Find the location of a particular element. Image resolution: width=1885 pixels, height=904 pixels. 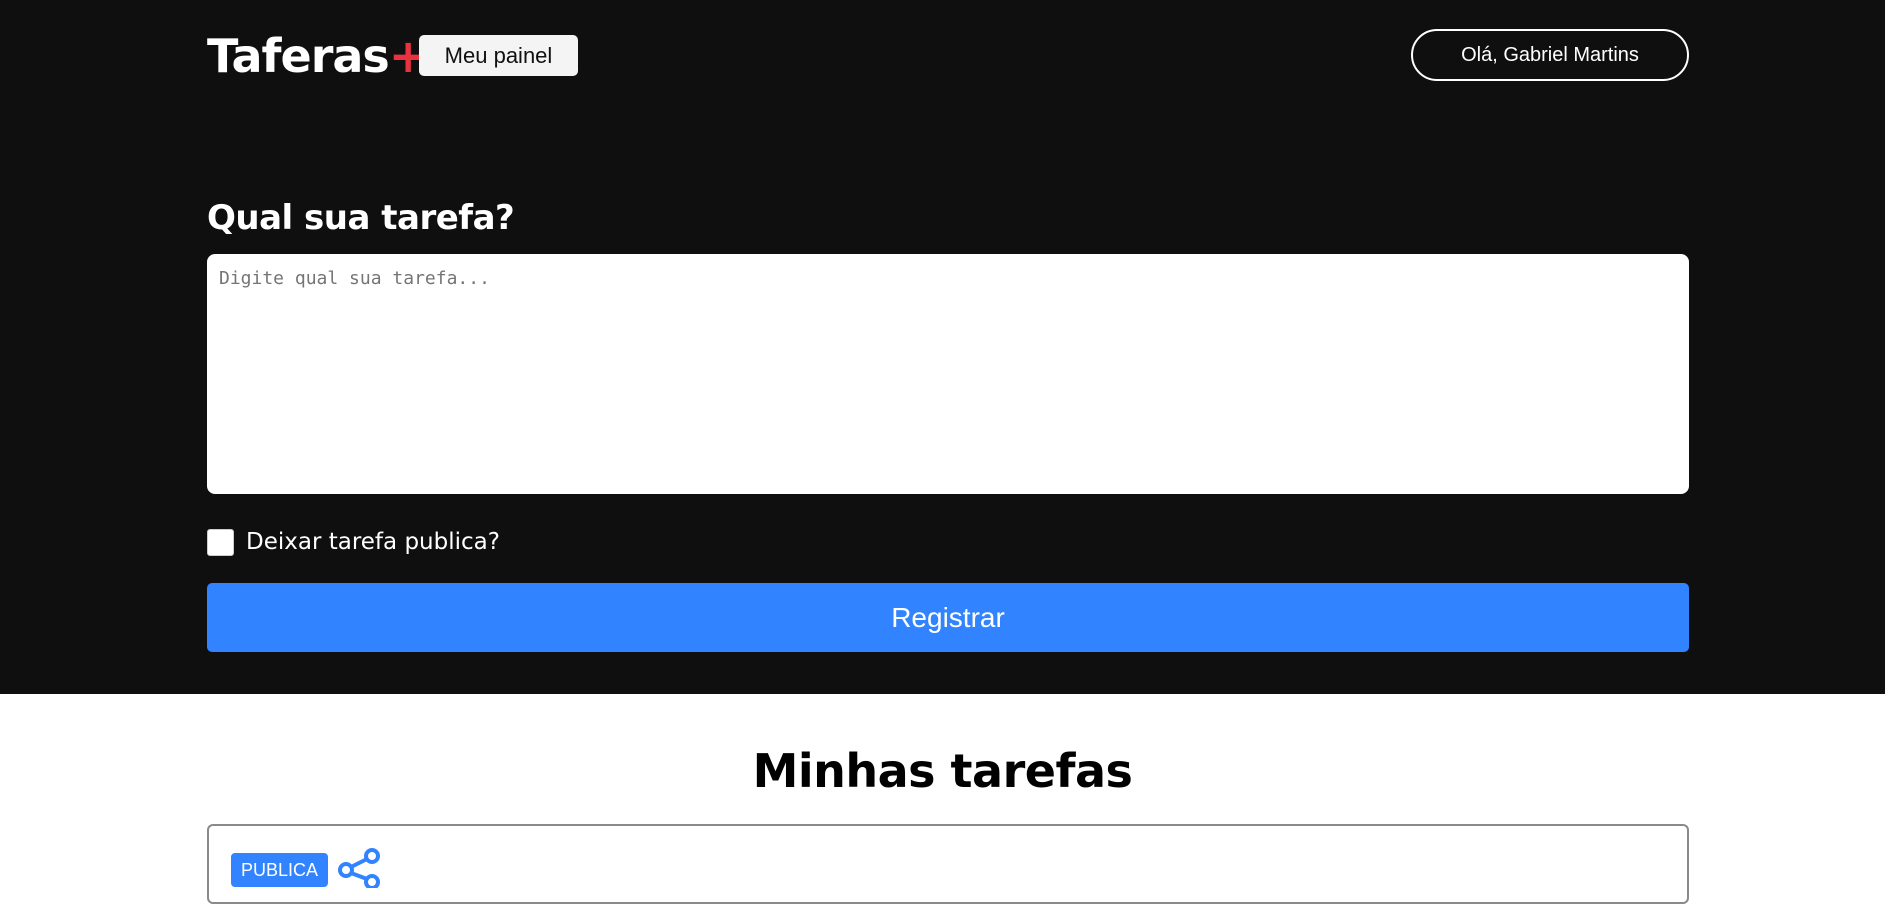

header: Taferas+ Meu painel Olá, Gabriel Martins is located at coordinates (948, 56).